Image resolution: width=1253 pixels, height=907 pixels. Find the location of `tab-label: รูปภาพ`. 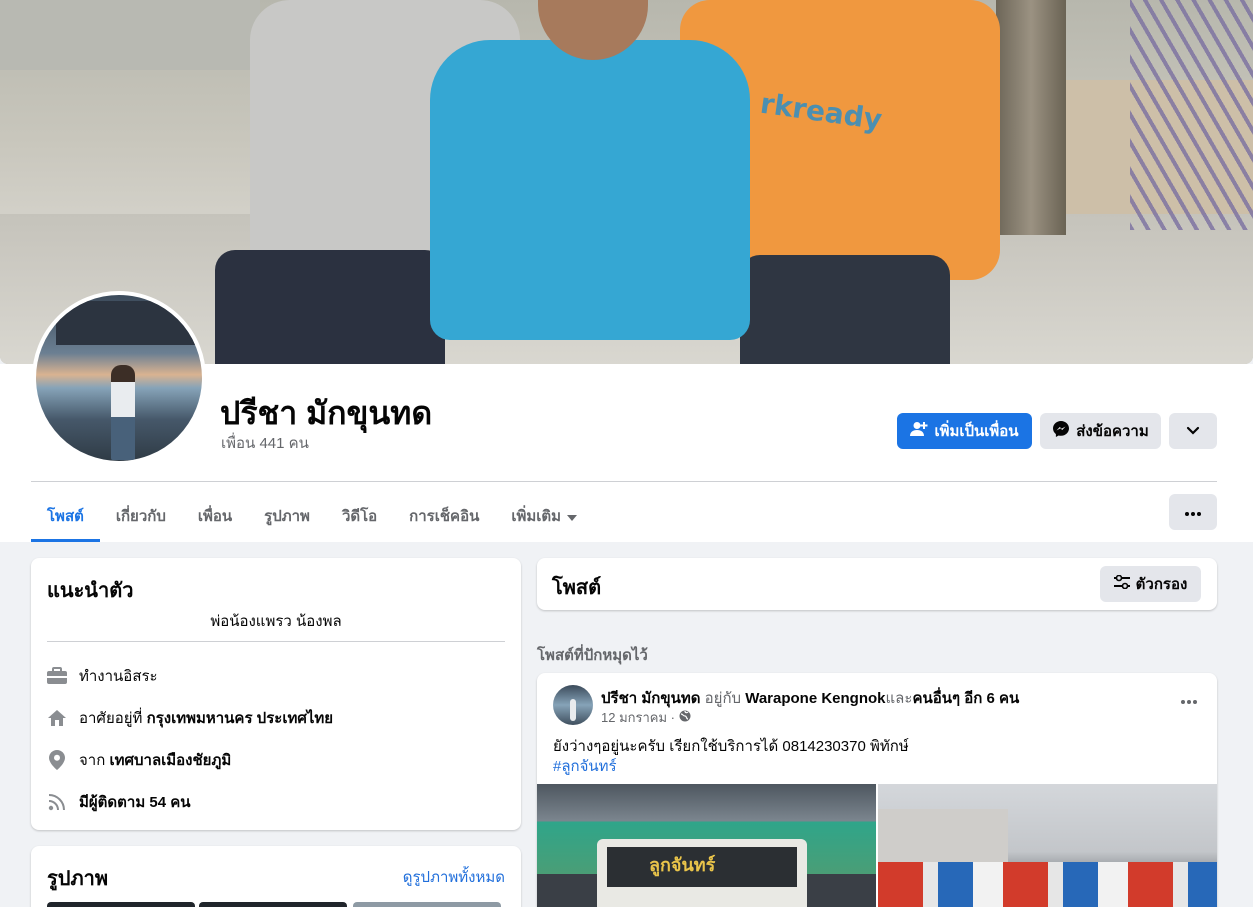

tab-label: รูปภาพ is located at coordinates (287, 516).